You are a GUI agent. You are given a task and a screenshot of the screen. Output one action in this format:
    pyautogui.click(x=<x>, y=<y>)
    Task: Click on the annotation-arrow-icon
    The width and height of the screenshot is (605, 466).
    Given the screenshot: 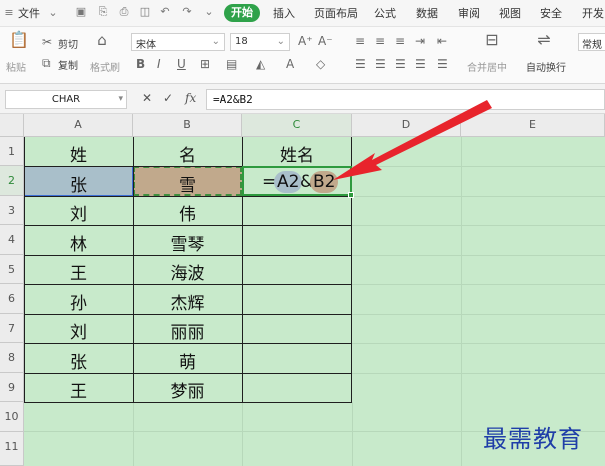 What is the action you would take?
    pyautogui.click(x=412, y=140)
    